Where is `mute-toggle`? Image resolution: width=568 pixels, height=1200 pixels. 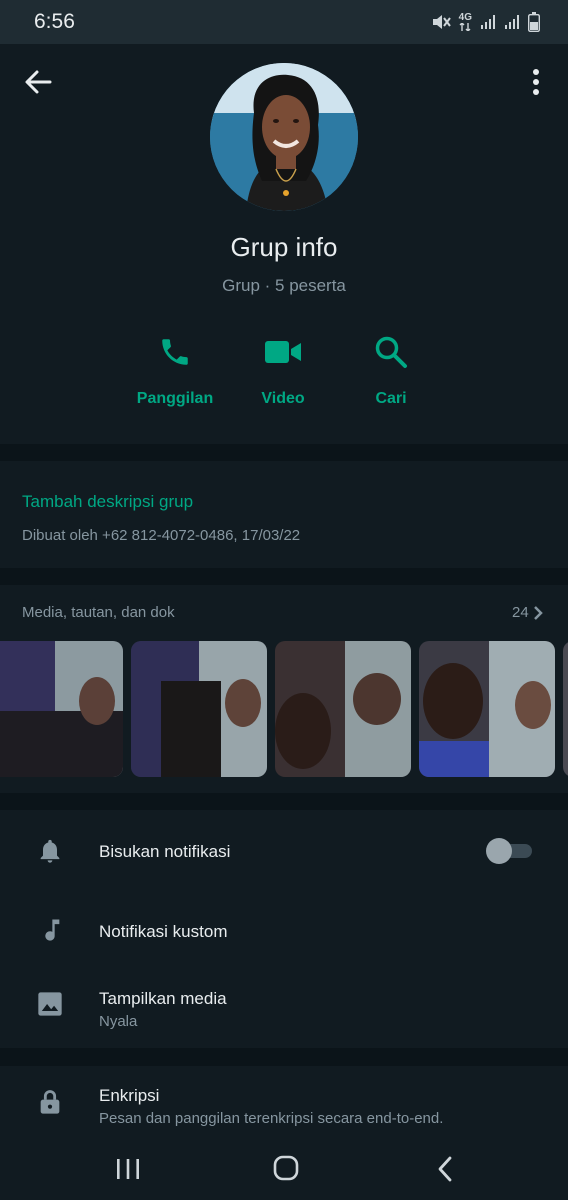
mute-toggle is located at coordinates (509, 851).